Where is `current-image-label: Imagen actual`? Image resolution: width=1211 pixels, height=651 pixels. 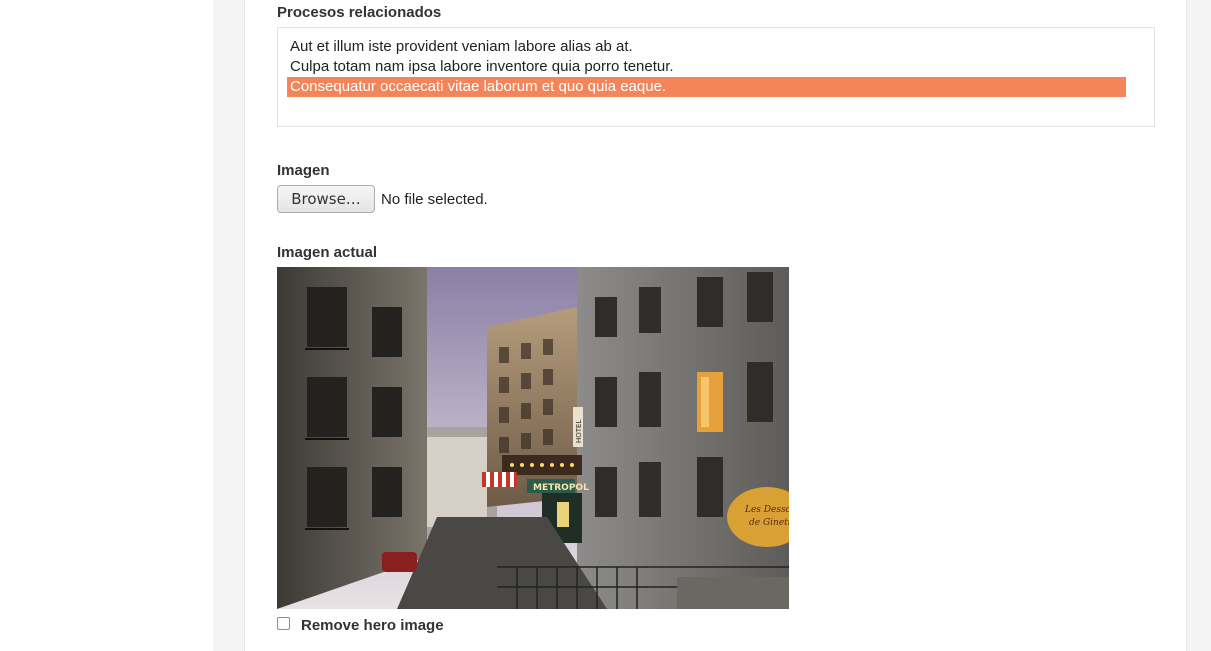
current-image-label: Imagen actual is located at coordinates (327, 252).